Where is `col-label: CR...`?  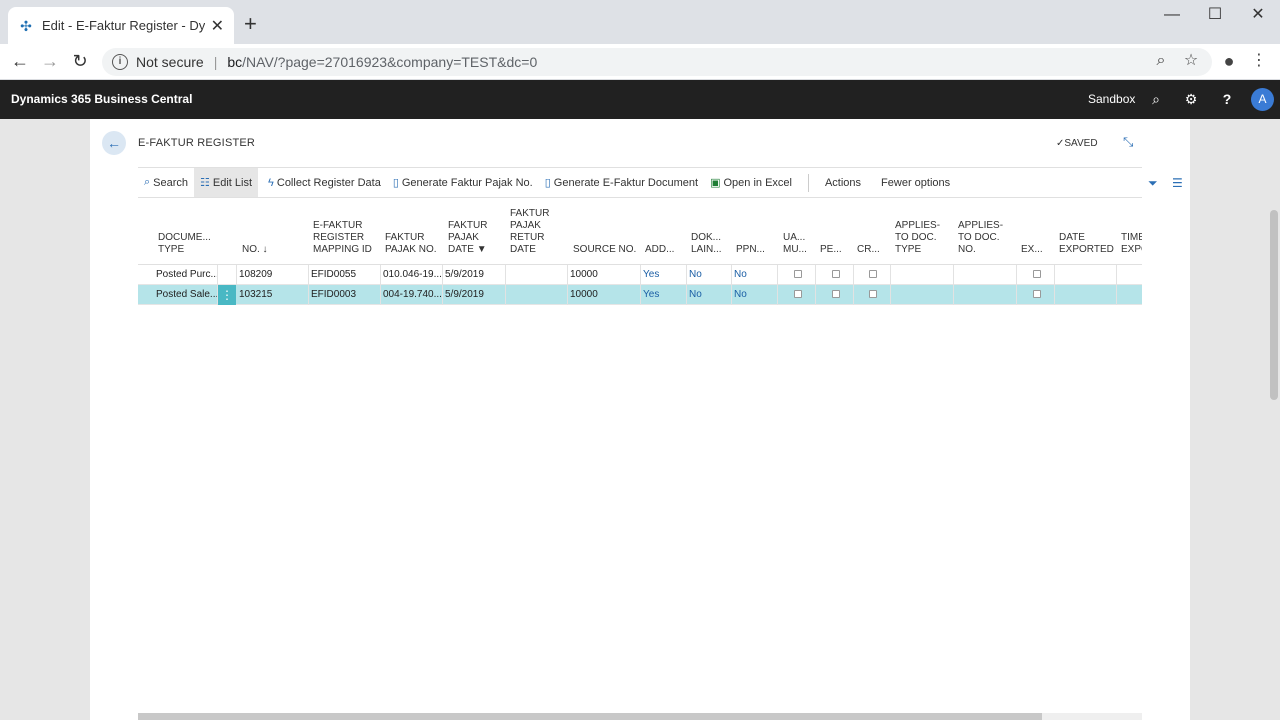
col-label: CR... is located at coordinates (868, 249).